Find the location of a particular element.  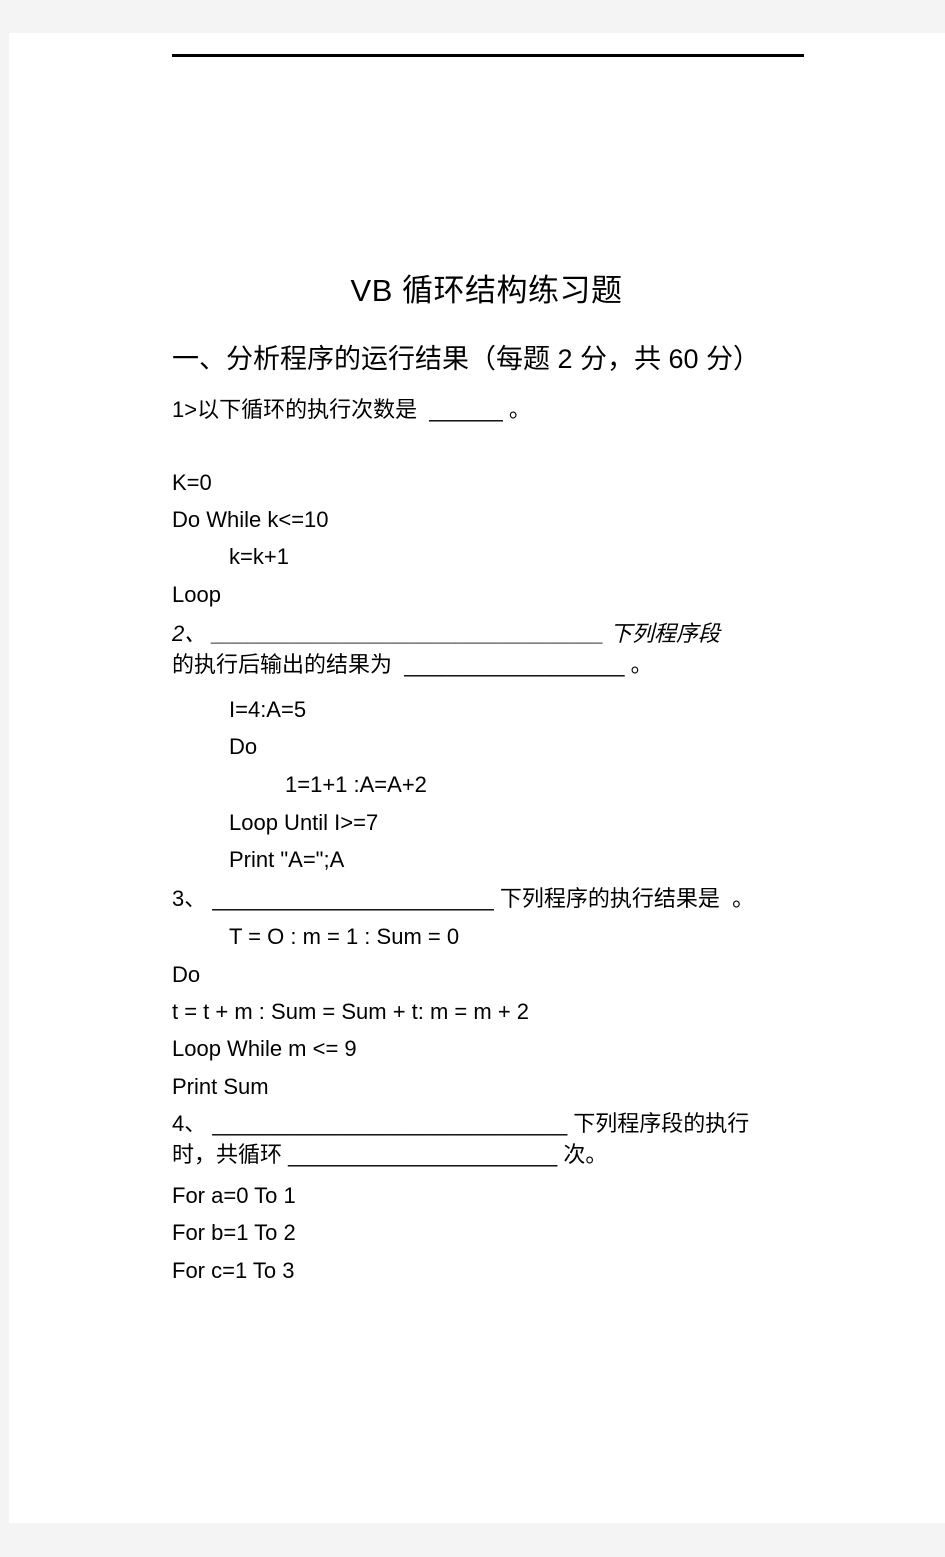

question-1-code-line-2: Do While k<=10 is located at coordinates (250, 519).